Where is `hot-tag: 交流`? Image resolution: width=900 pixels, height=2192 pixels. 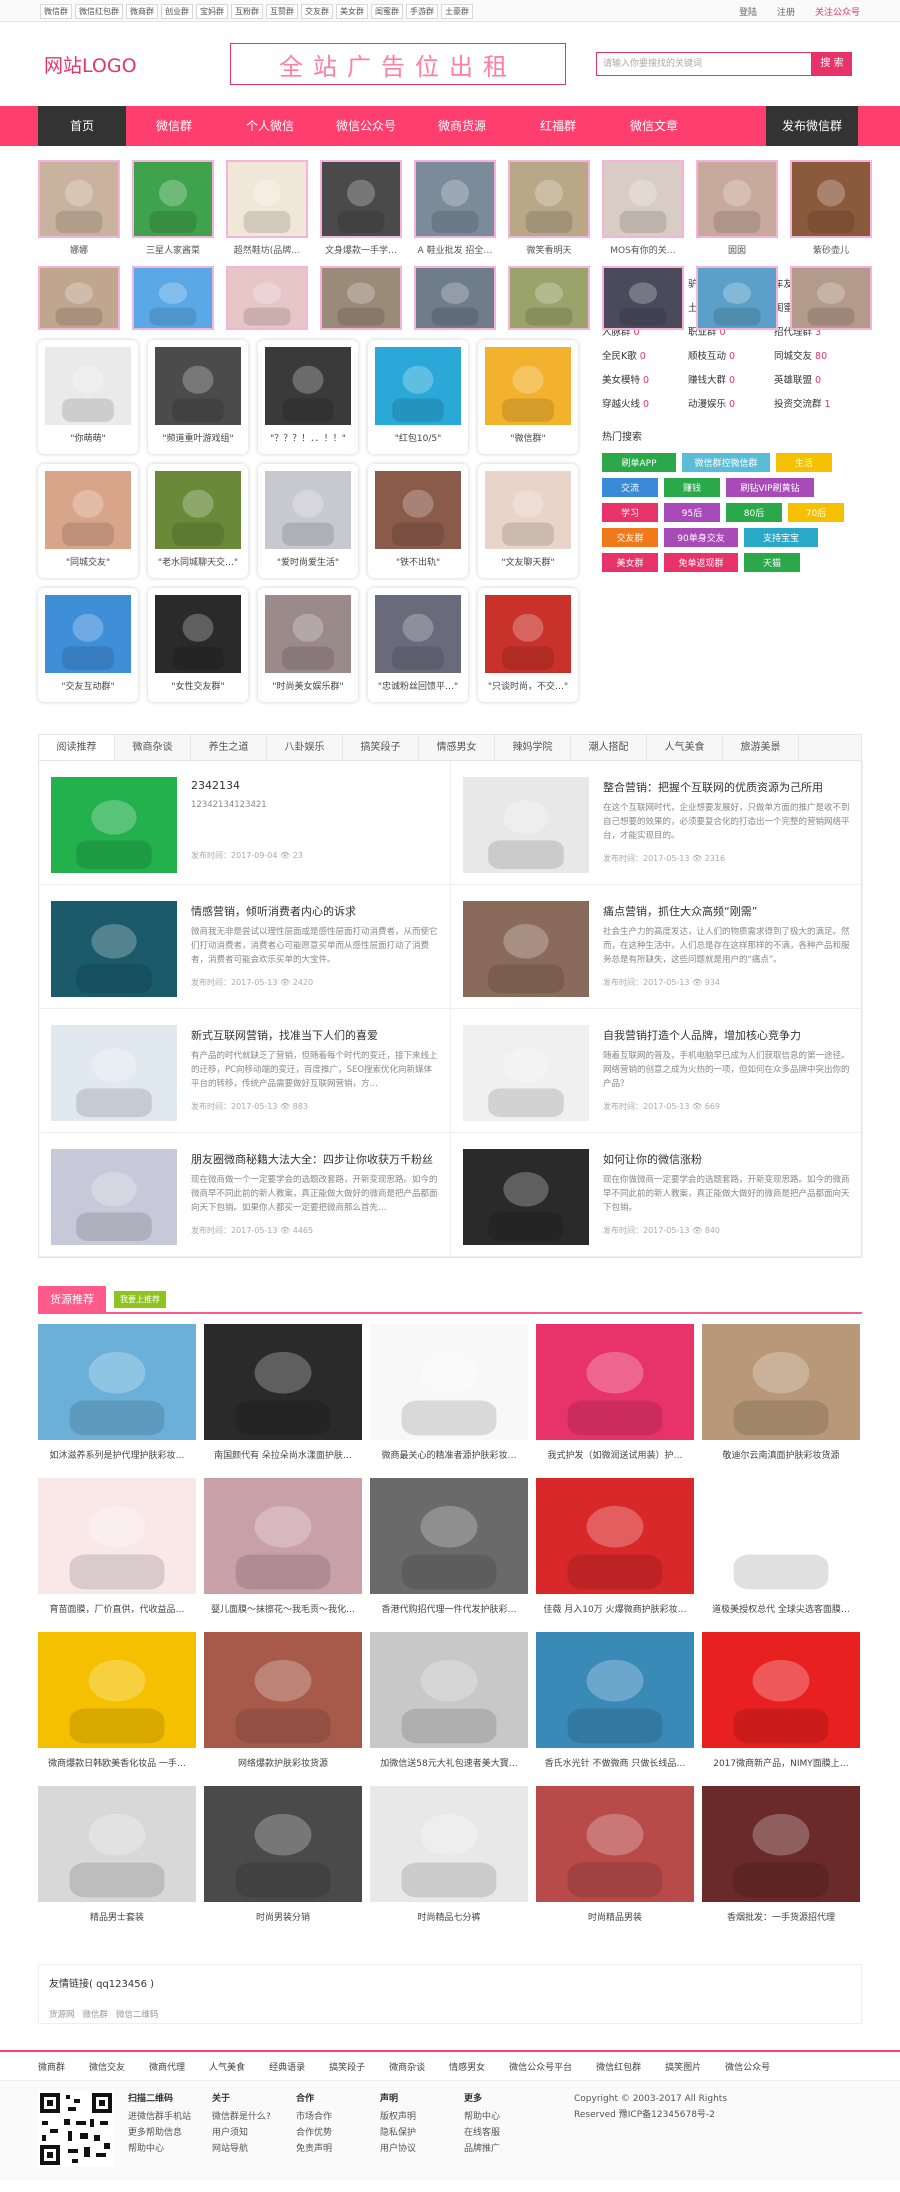 hot-tag: 交流 is located at coordinates (630, 487).